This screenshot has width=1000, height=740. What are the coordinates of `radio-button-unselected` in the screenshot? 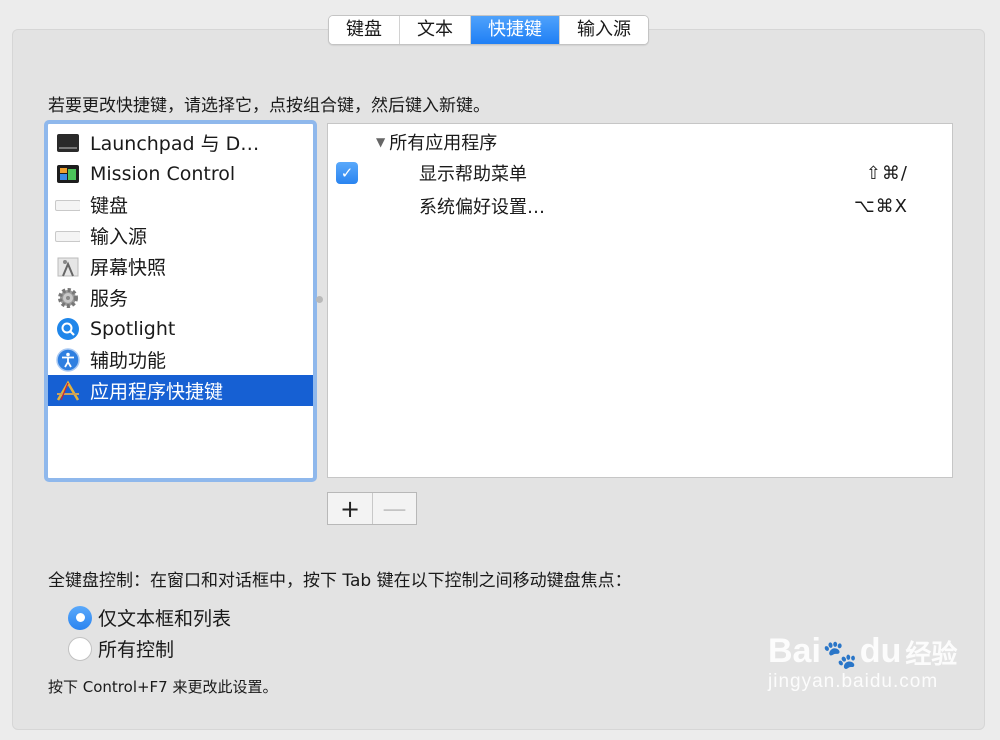 It's located at (80, 648).